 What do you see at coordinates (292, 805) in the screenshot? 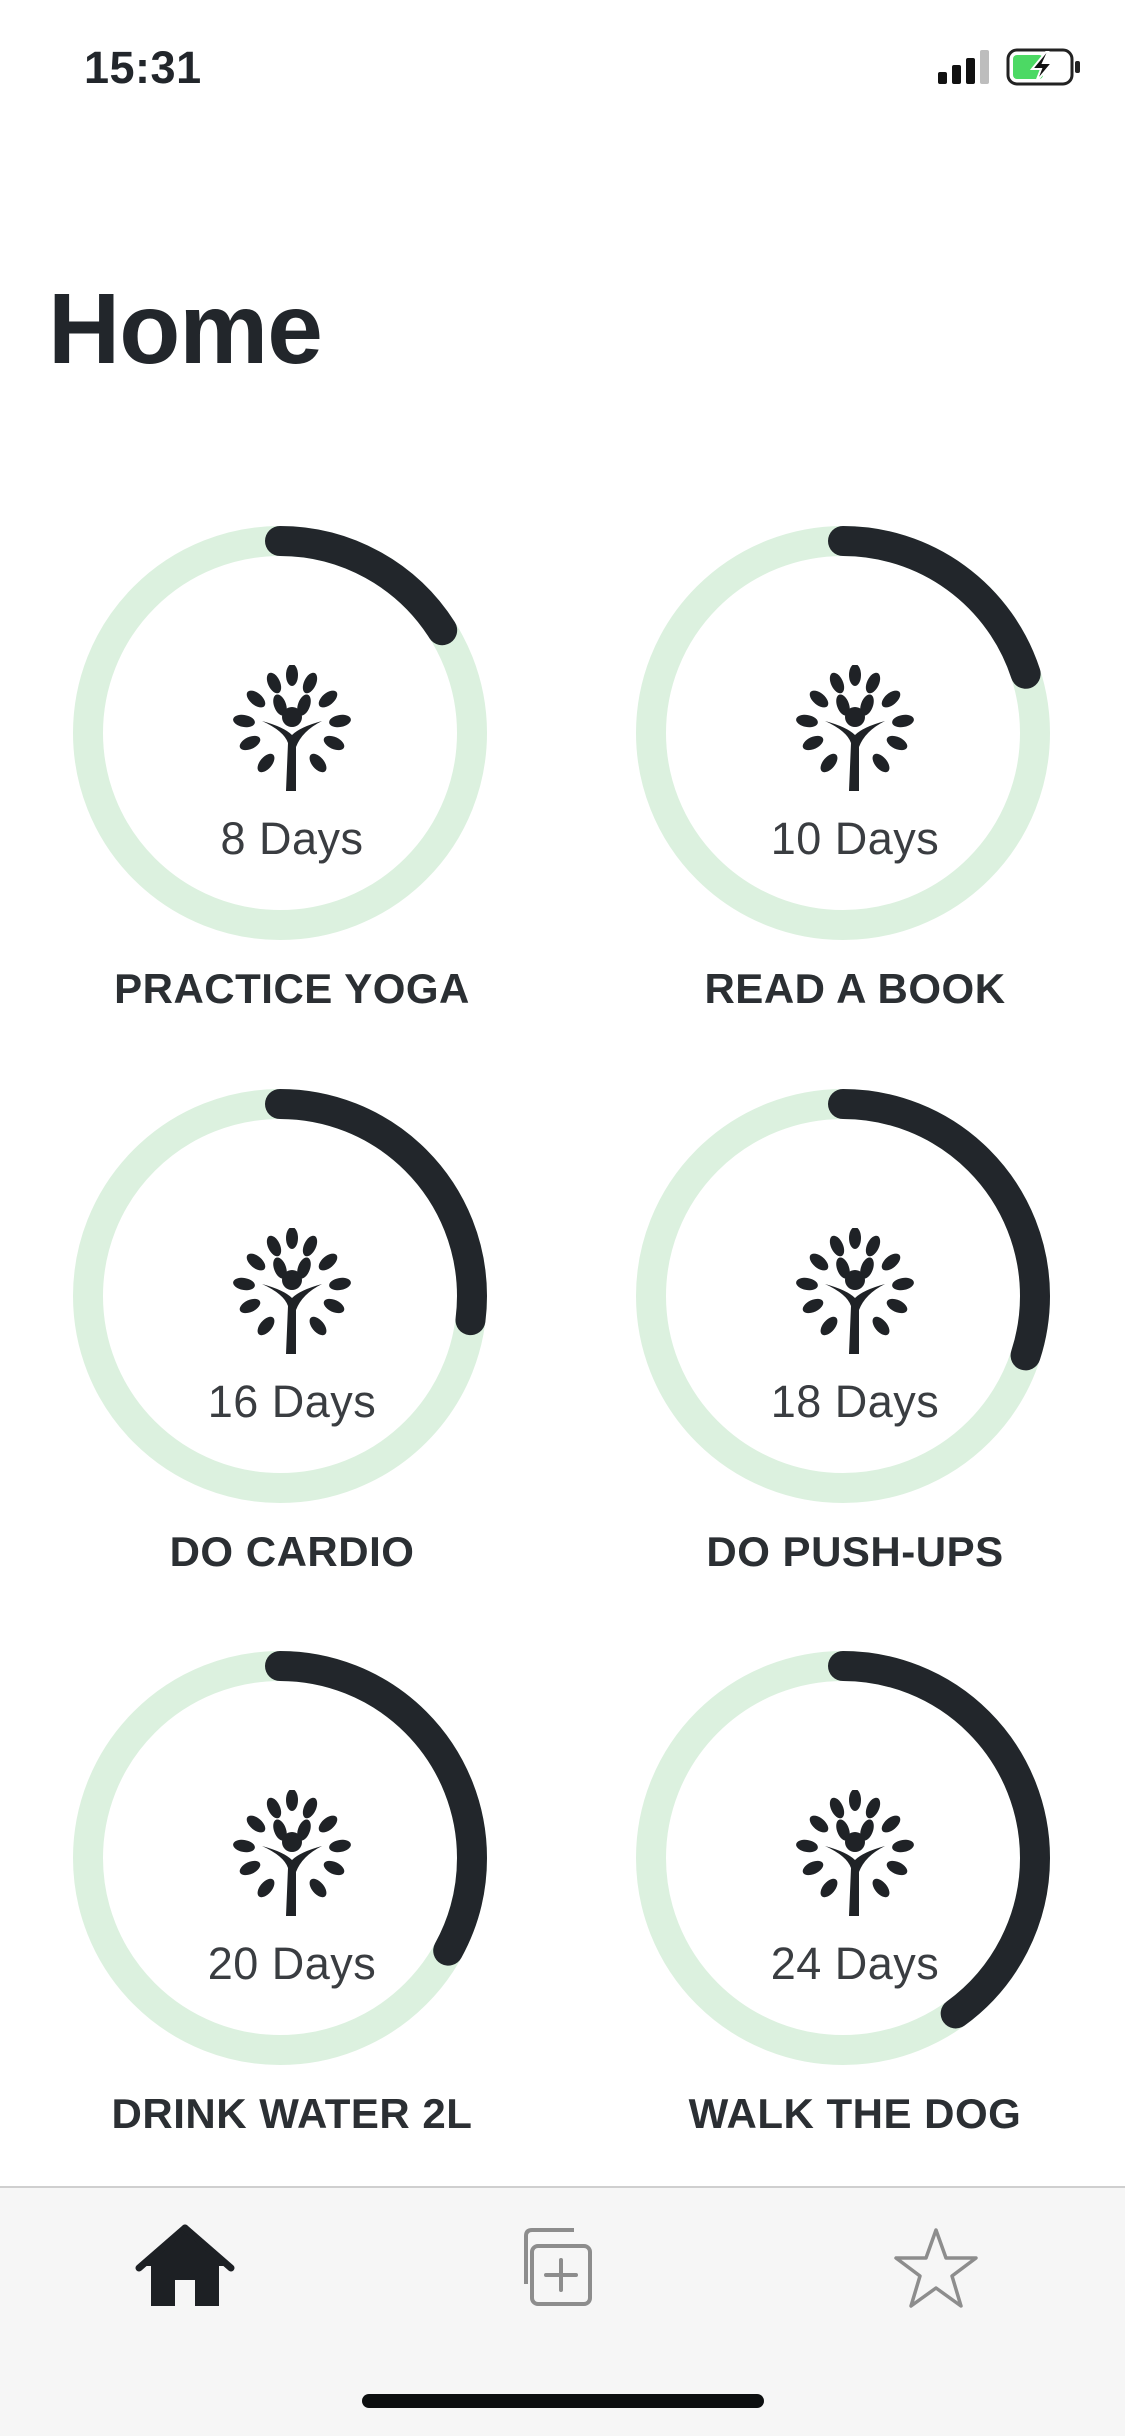
I see `habit-card: 8 Days PRACTICE YOGA` at bounding box center [292, 805].